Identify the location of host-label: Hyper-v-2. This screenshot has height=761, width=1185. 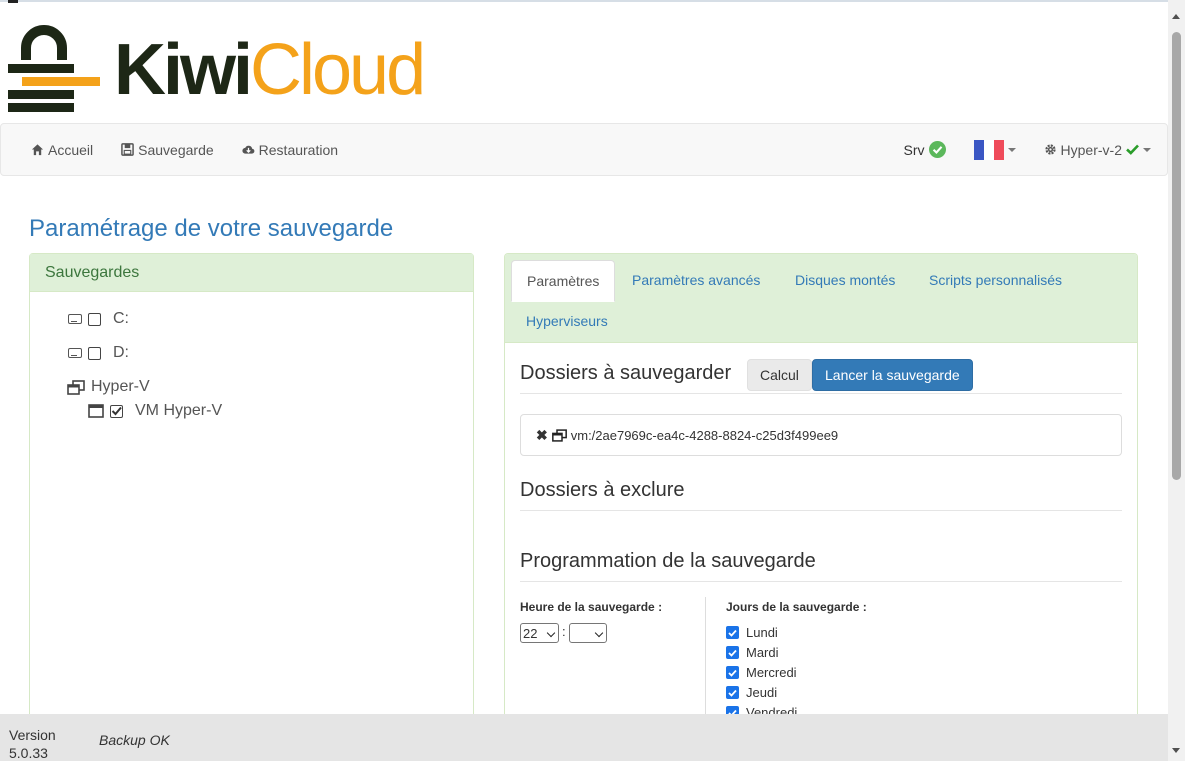
(1091, 149).